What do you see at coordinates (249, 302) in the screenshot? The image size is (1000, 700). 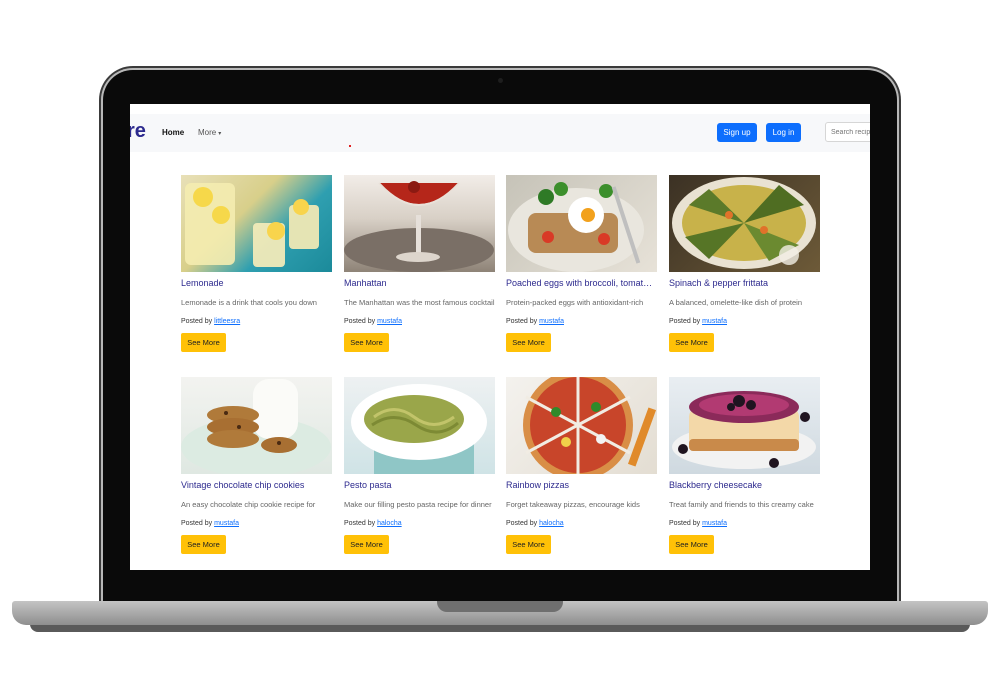 I see `recipe-description: Lemonade is a drink that cools you down` at bounding box center [249, 302].